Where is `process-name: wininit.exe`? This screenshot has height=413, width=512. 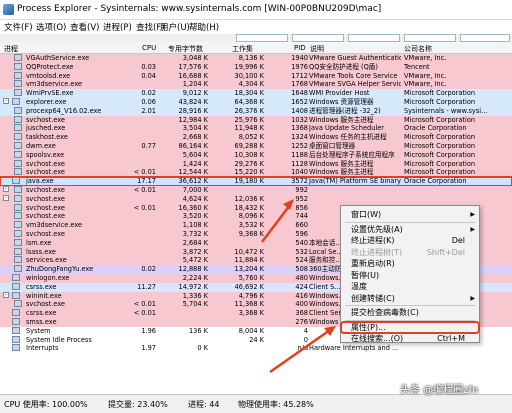
process-name: wininit.exe is located at coordinates (44, 295).